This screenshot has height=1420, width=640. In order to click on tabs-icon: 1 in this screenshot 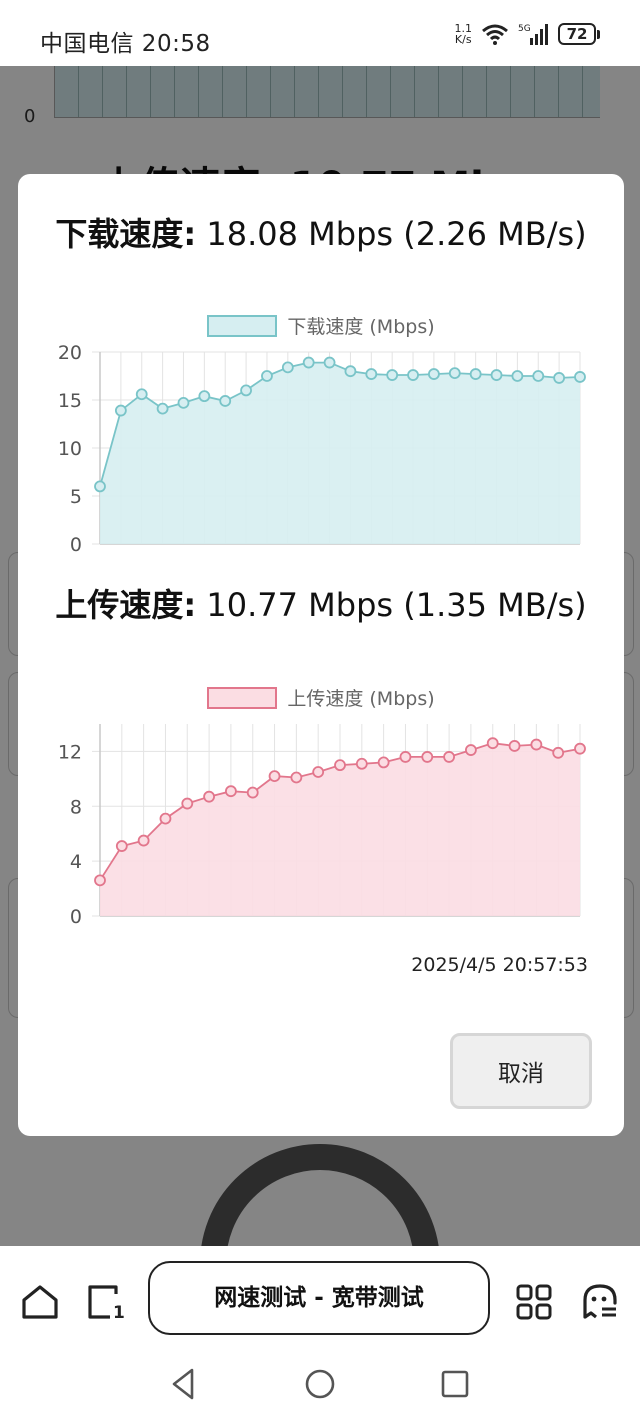, I will do `click(106, 1302)`.